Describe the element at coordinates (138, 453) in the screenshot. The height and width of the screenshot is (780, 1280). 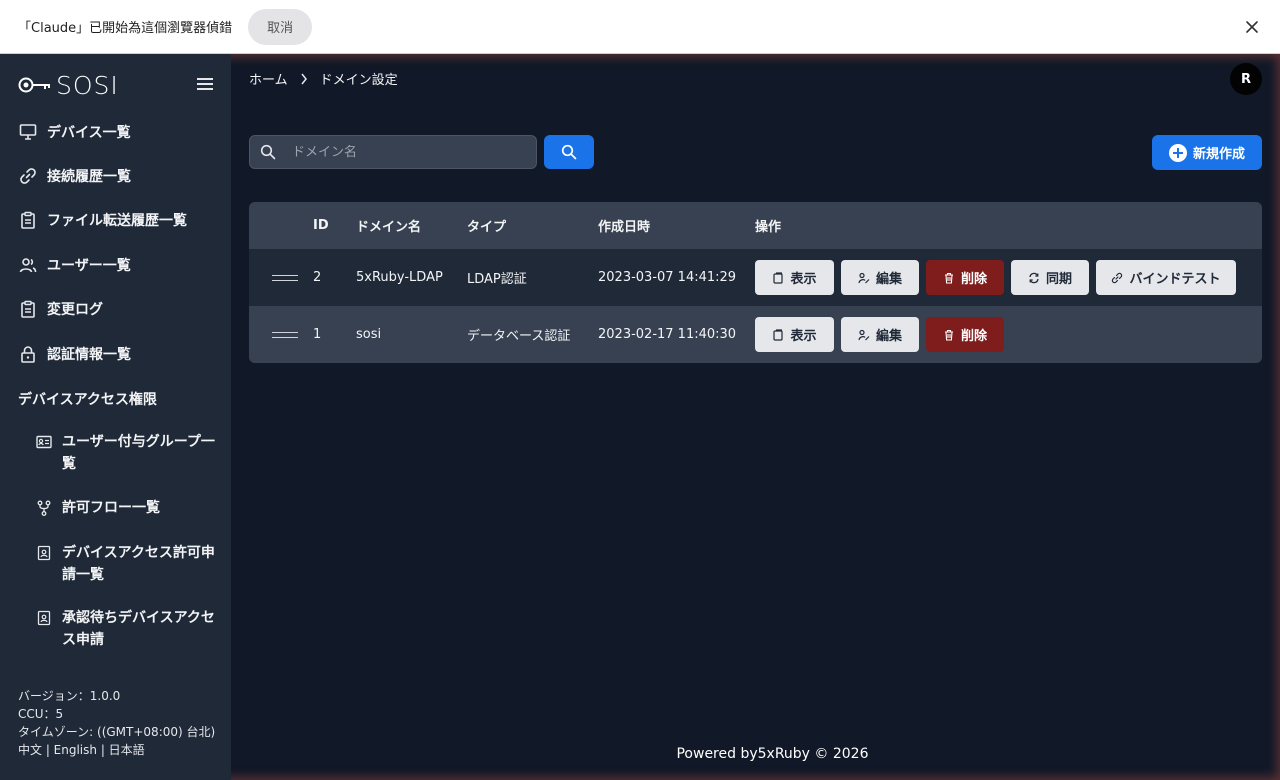
I see `sidebar-item-label: ユーザー付与グループ一覧` at that location.